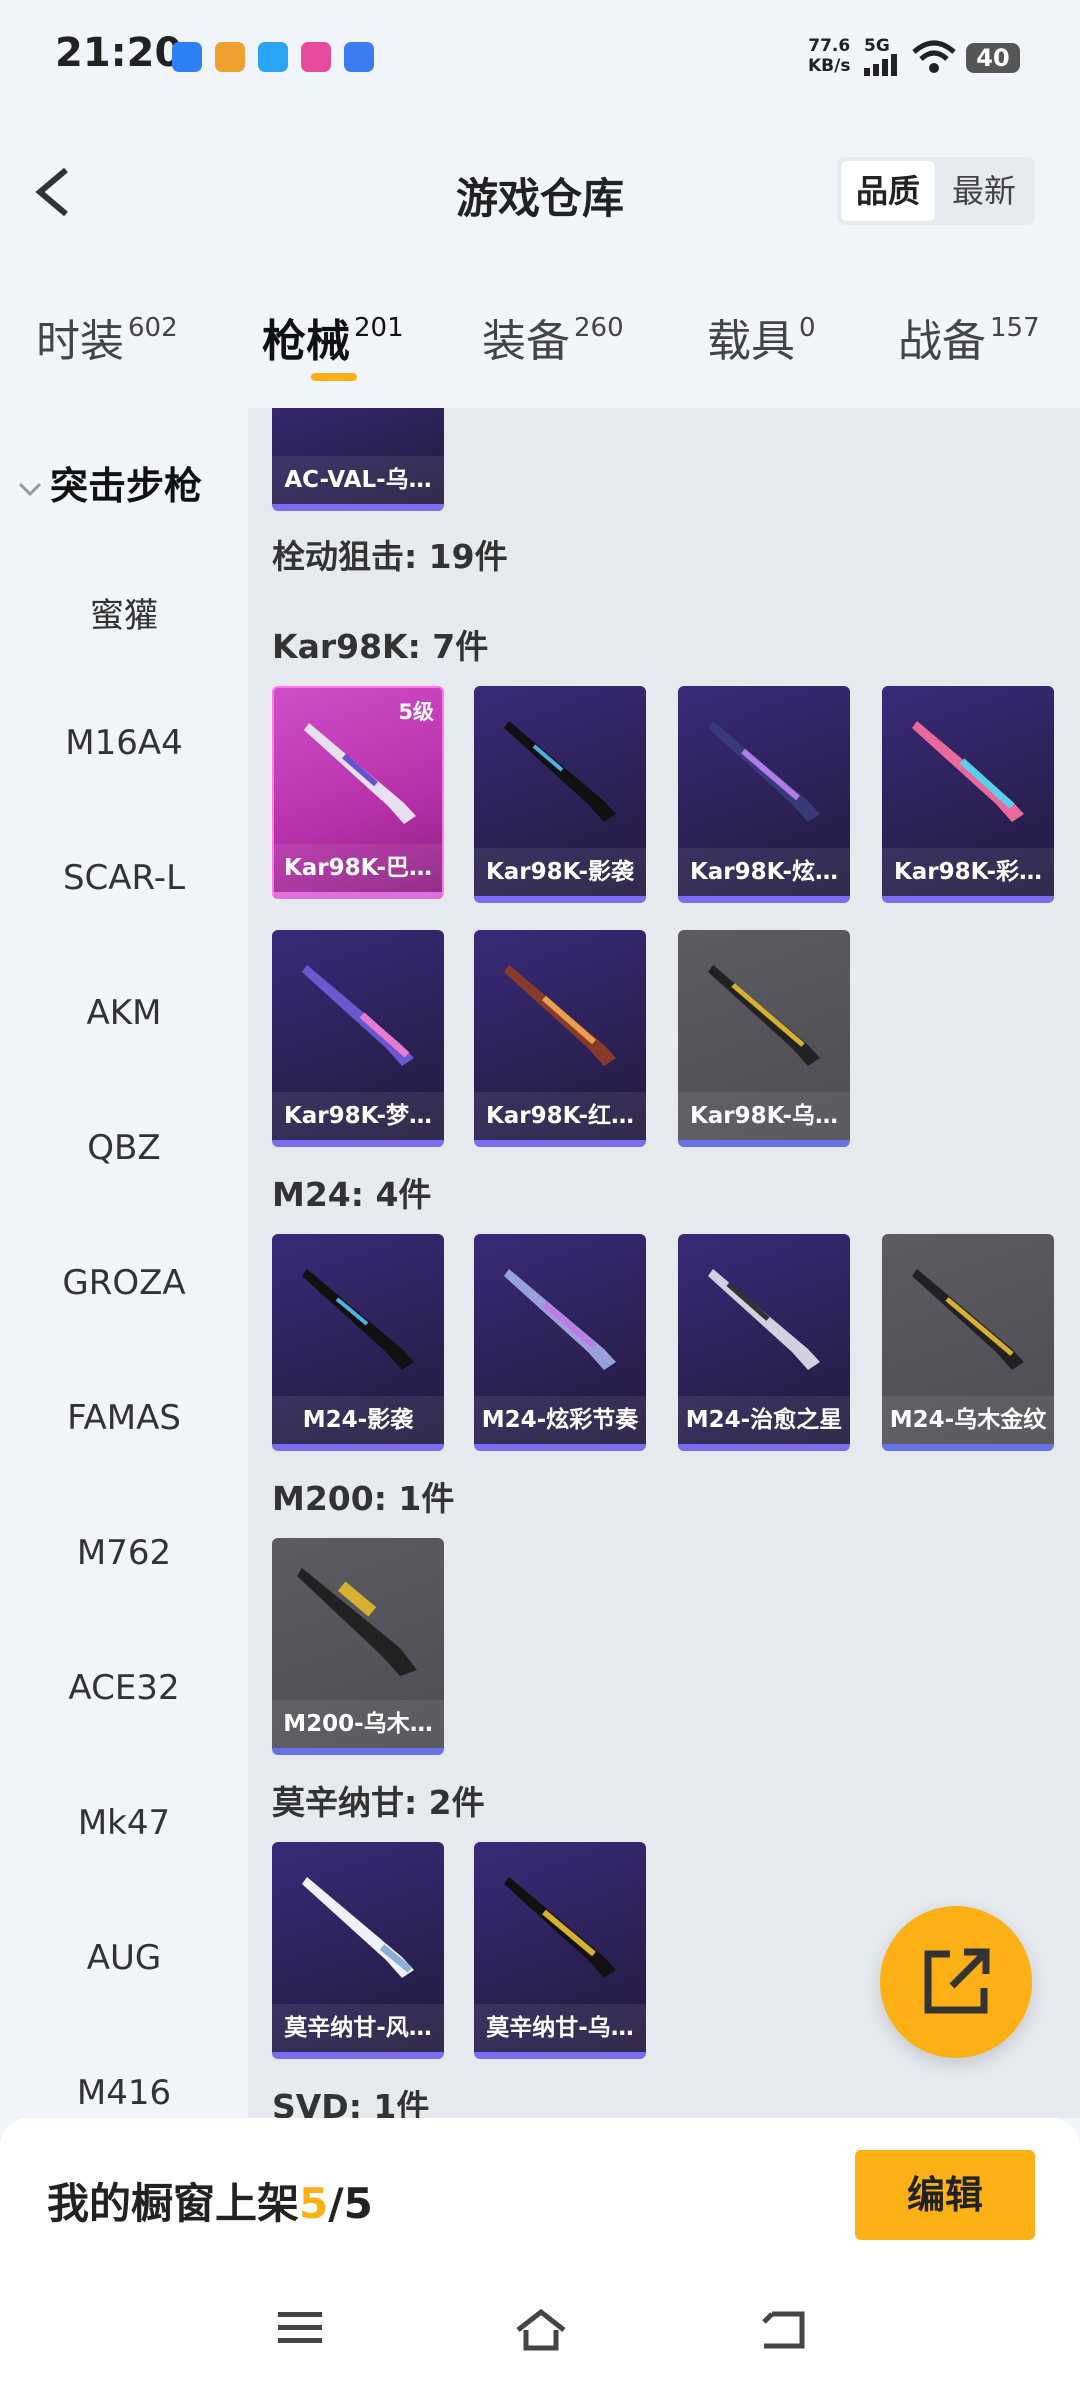 This screenshot has height=2400, width=1080. What do you see at coordinates (124, 1418) in the screenshot?
I see `sidebar-item-famas: FAMAS` at bounding box center [124, 1418].